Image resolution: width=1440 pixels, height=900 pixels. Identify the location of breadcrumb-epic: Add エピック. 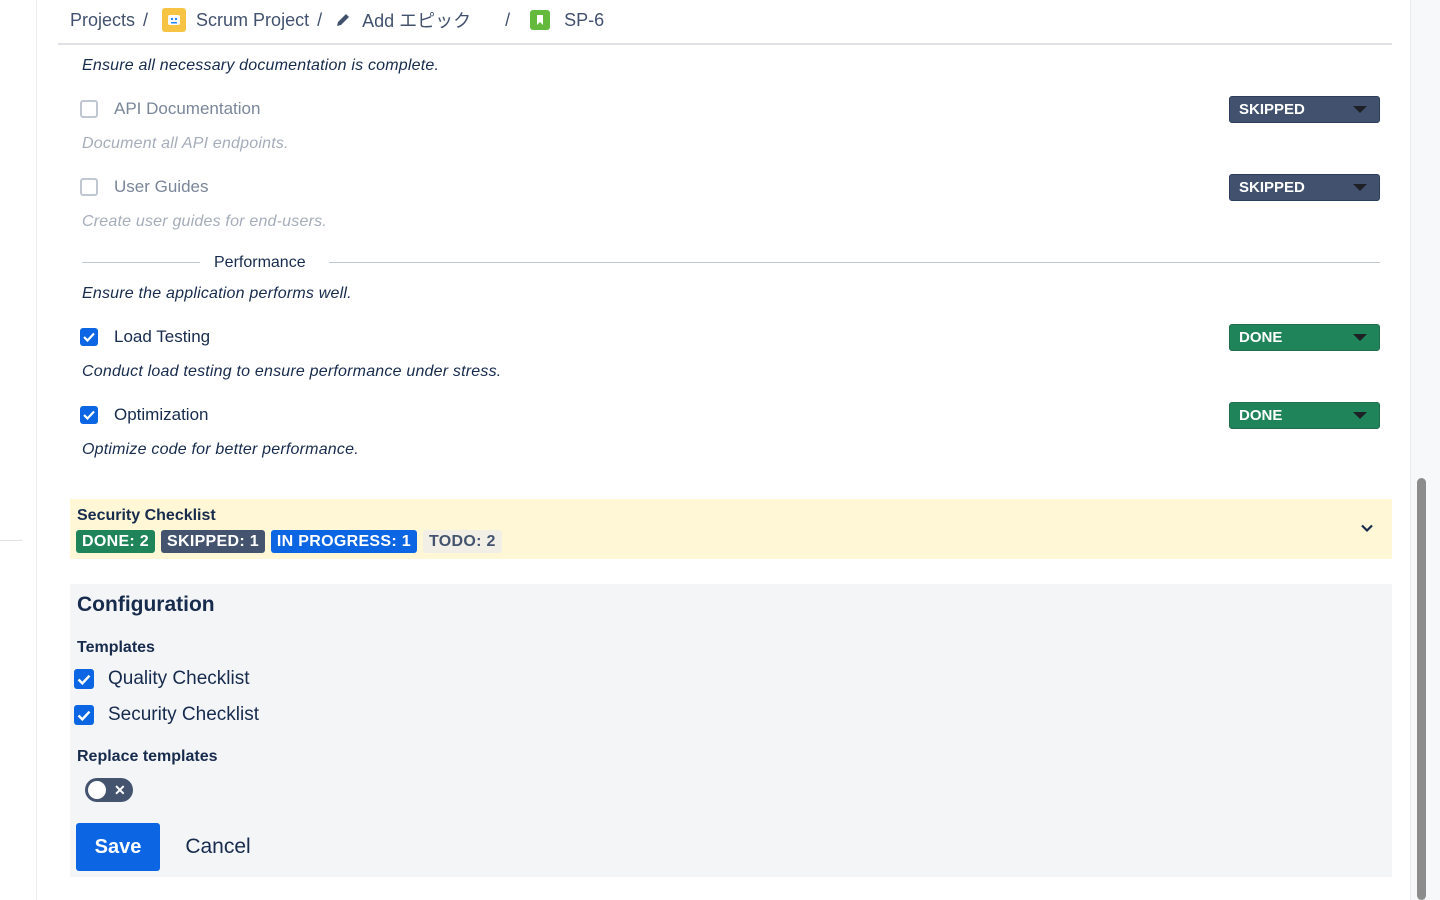
(401, 20).